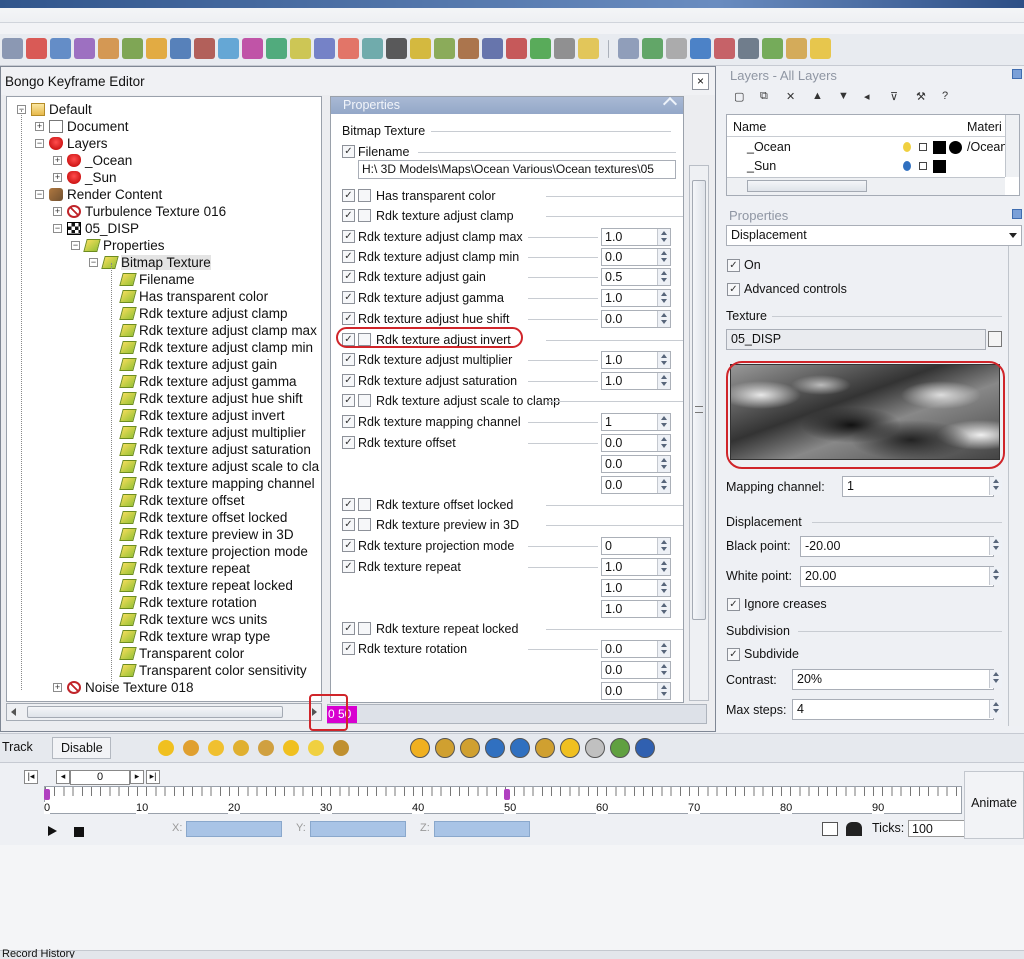 This screenshot has height=959, width=1024. I want to click on value-spinner: 0, so click(636, 546).